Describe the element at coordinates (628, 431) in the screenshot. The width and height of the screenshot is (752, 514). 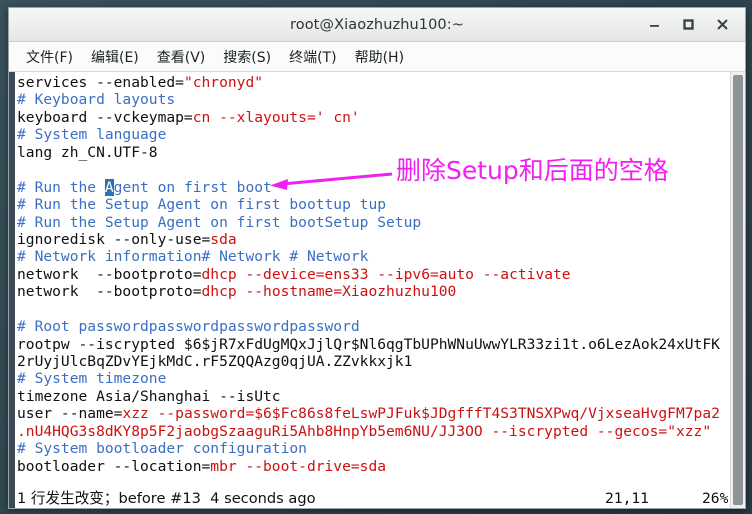
I see `code-span: --gecos=` at that location.